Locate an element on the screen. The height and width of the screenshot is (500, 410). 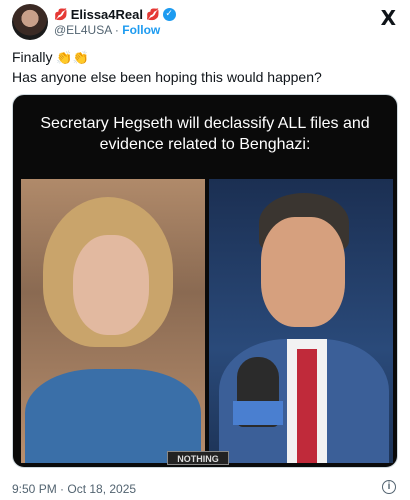
display-name: Elissa4Real is located at coordinates (107, 14).